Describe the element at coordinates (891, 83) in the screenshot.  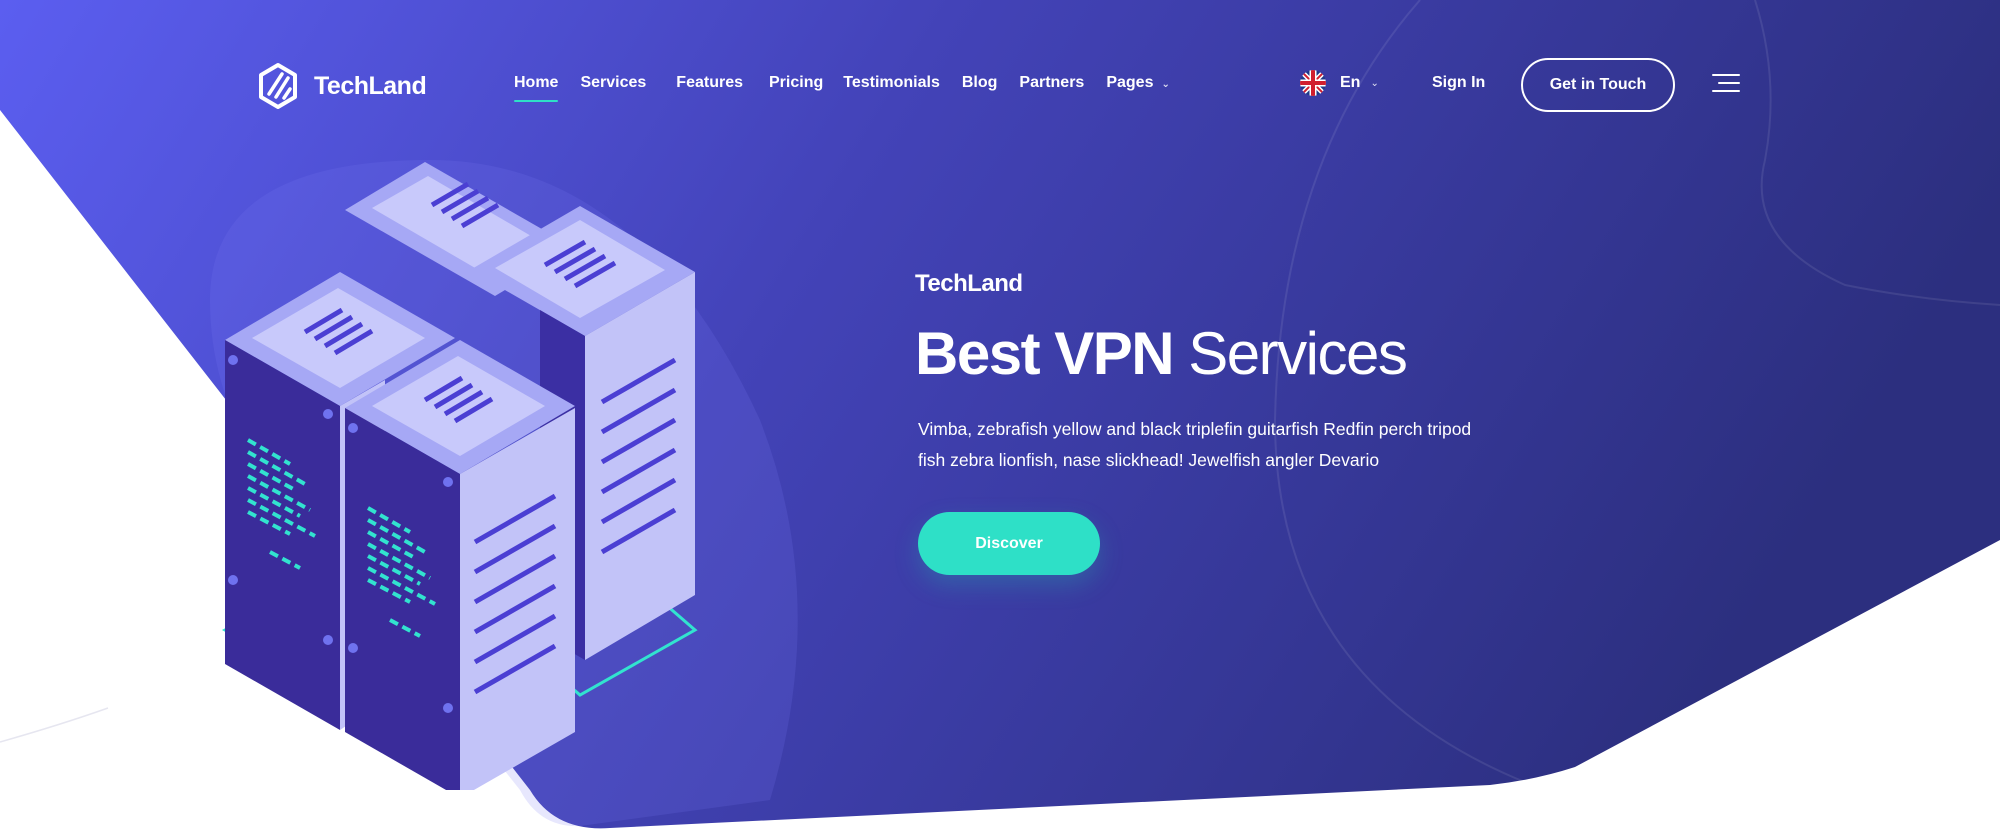
I see `nav-link-testimonials: Testimonials` at that location.